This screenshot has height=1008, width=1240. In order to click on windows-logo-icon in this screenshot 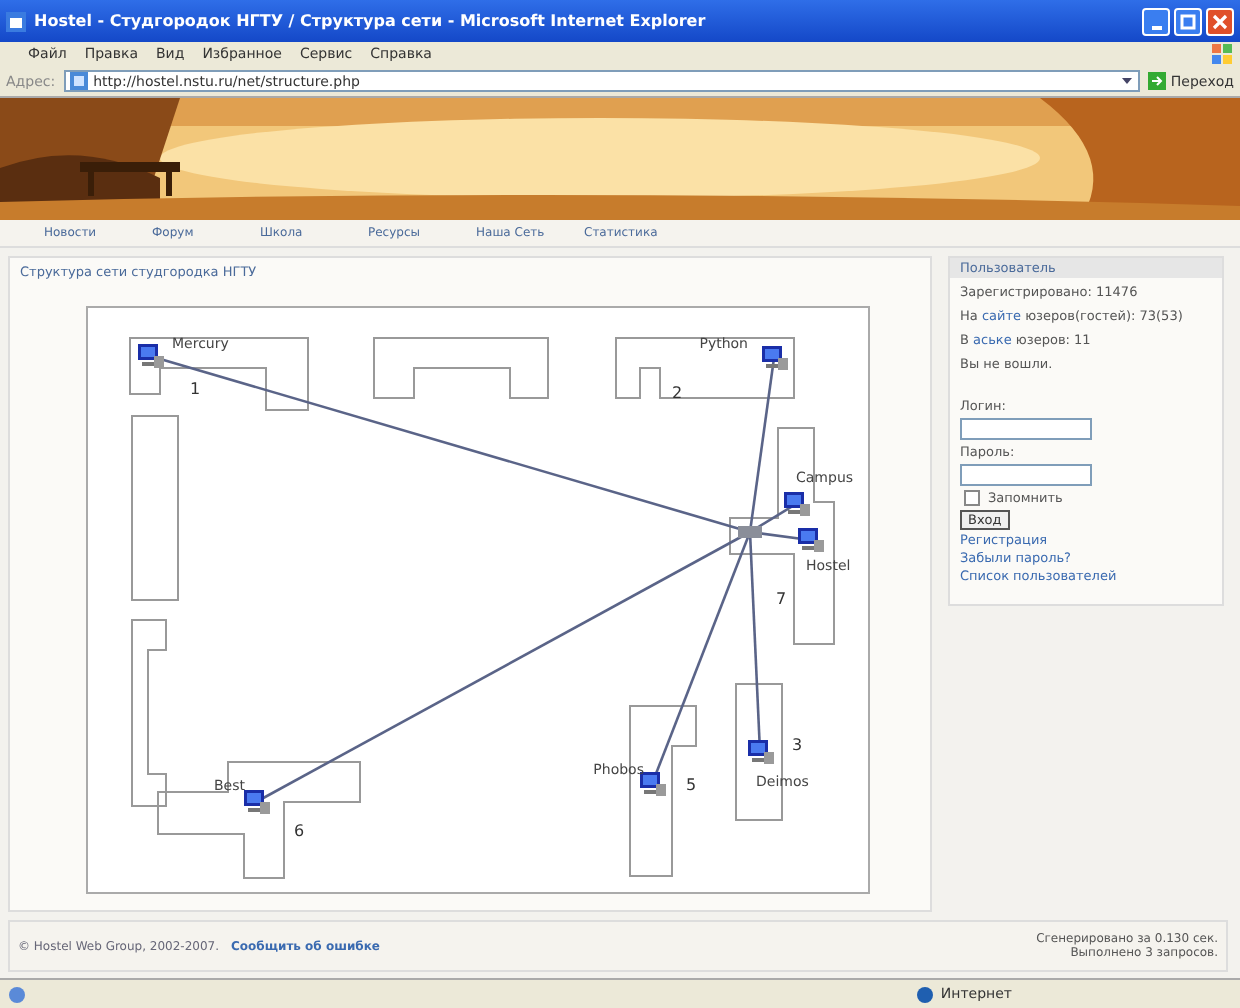, I will do `click(1222, 54)`.